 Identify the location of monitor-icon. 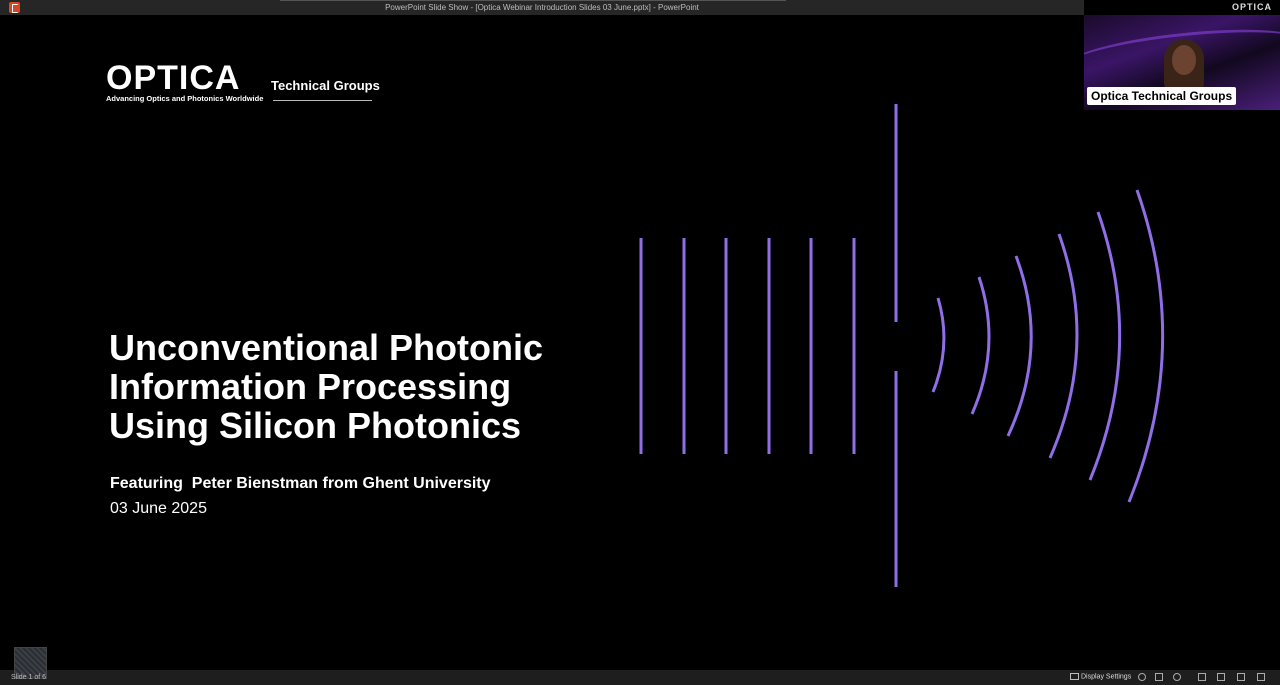
(1074, 676).